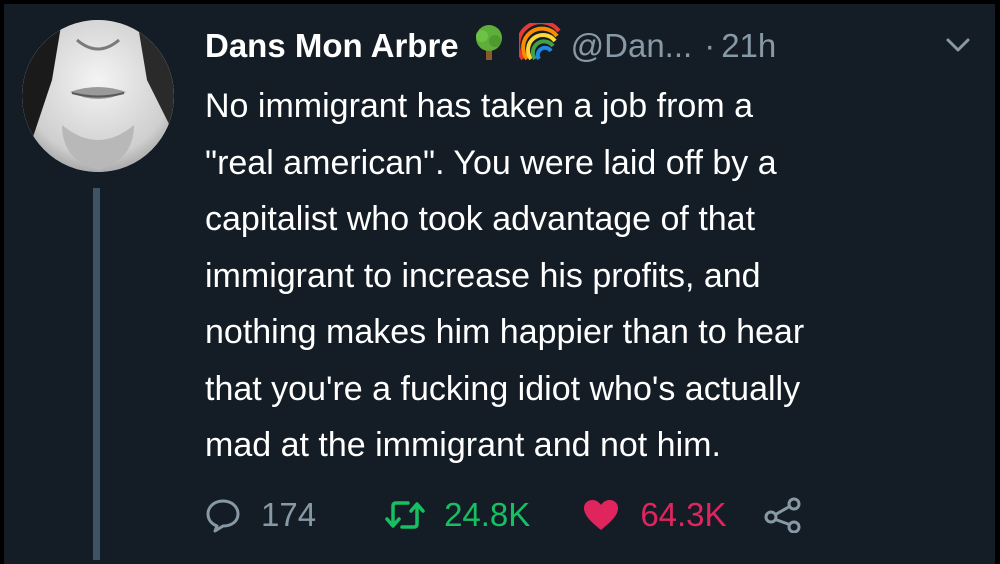  What do you see at coordinates (505, 332) in the screenshot?
I see `tweet-text-line: nothing makes him happier than to hear` at bounding box center [505, 332].